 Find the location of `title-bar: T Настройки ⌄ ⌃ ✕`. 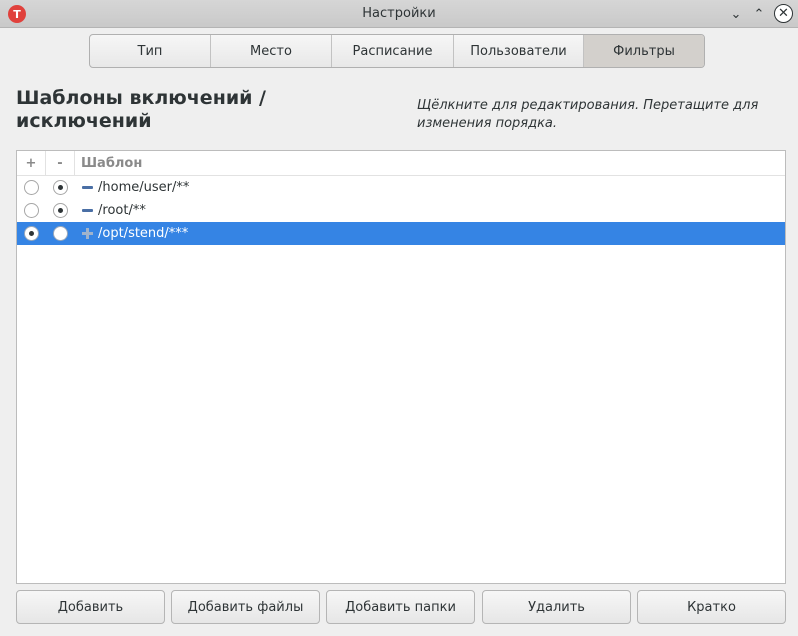

title-bar: T Настройки ⌄ ⌃ ✕ is located at coordinates (399, 14).